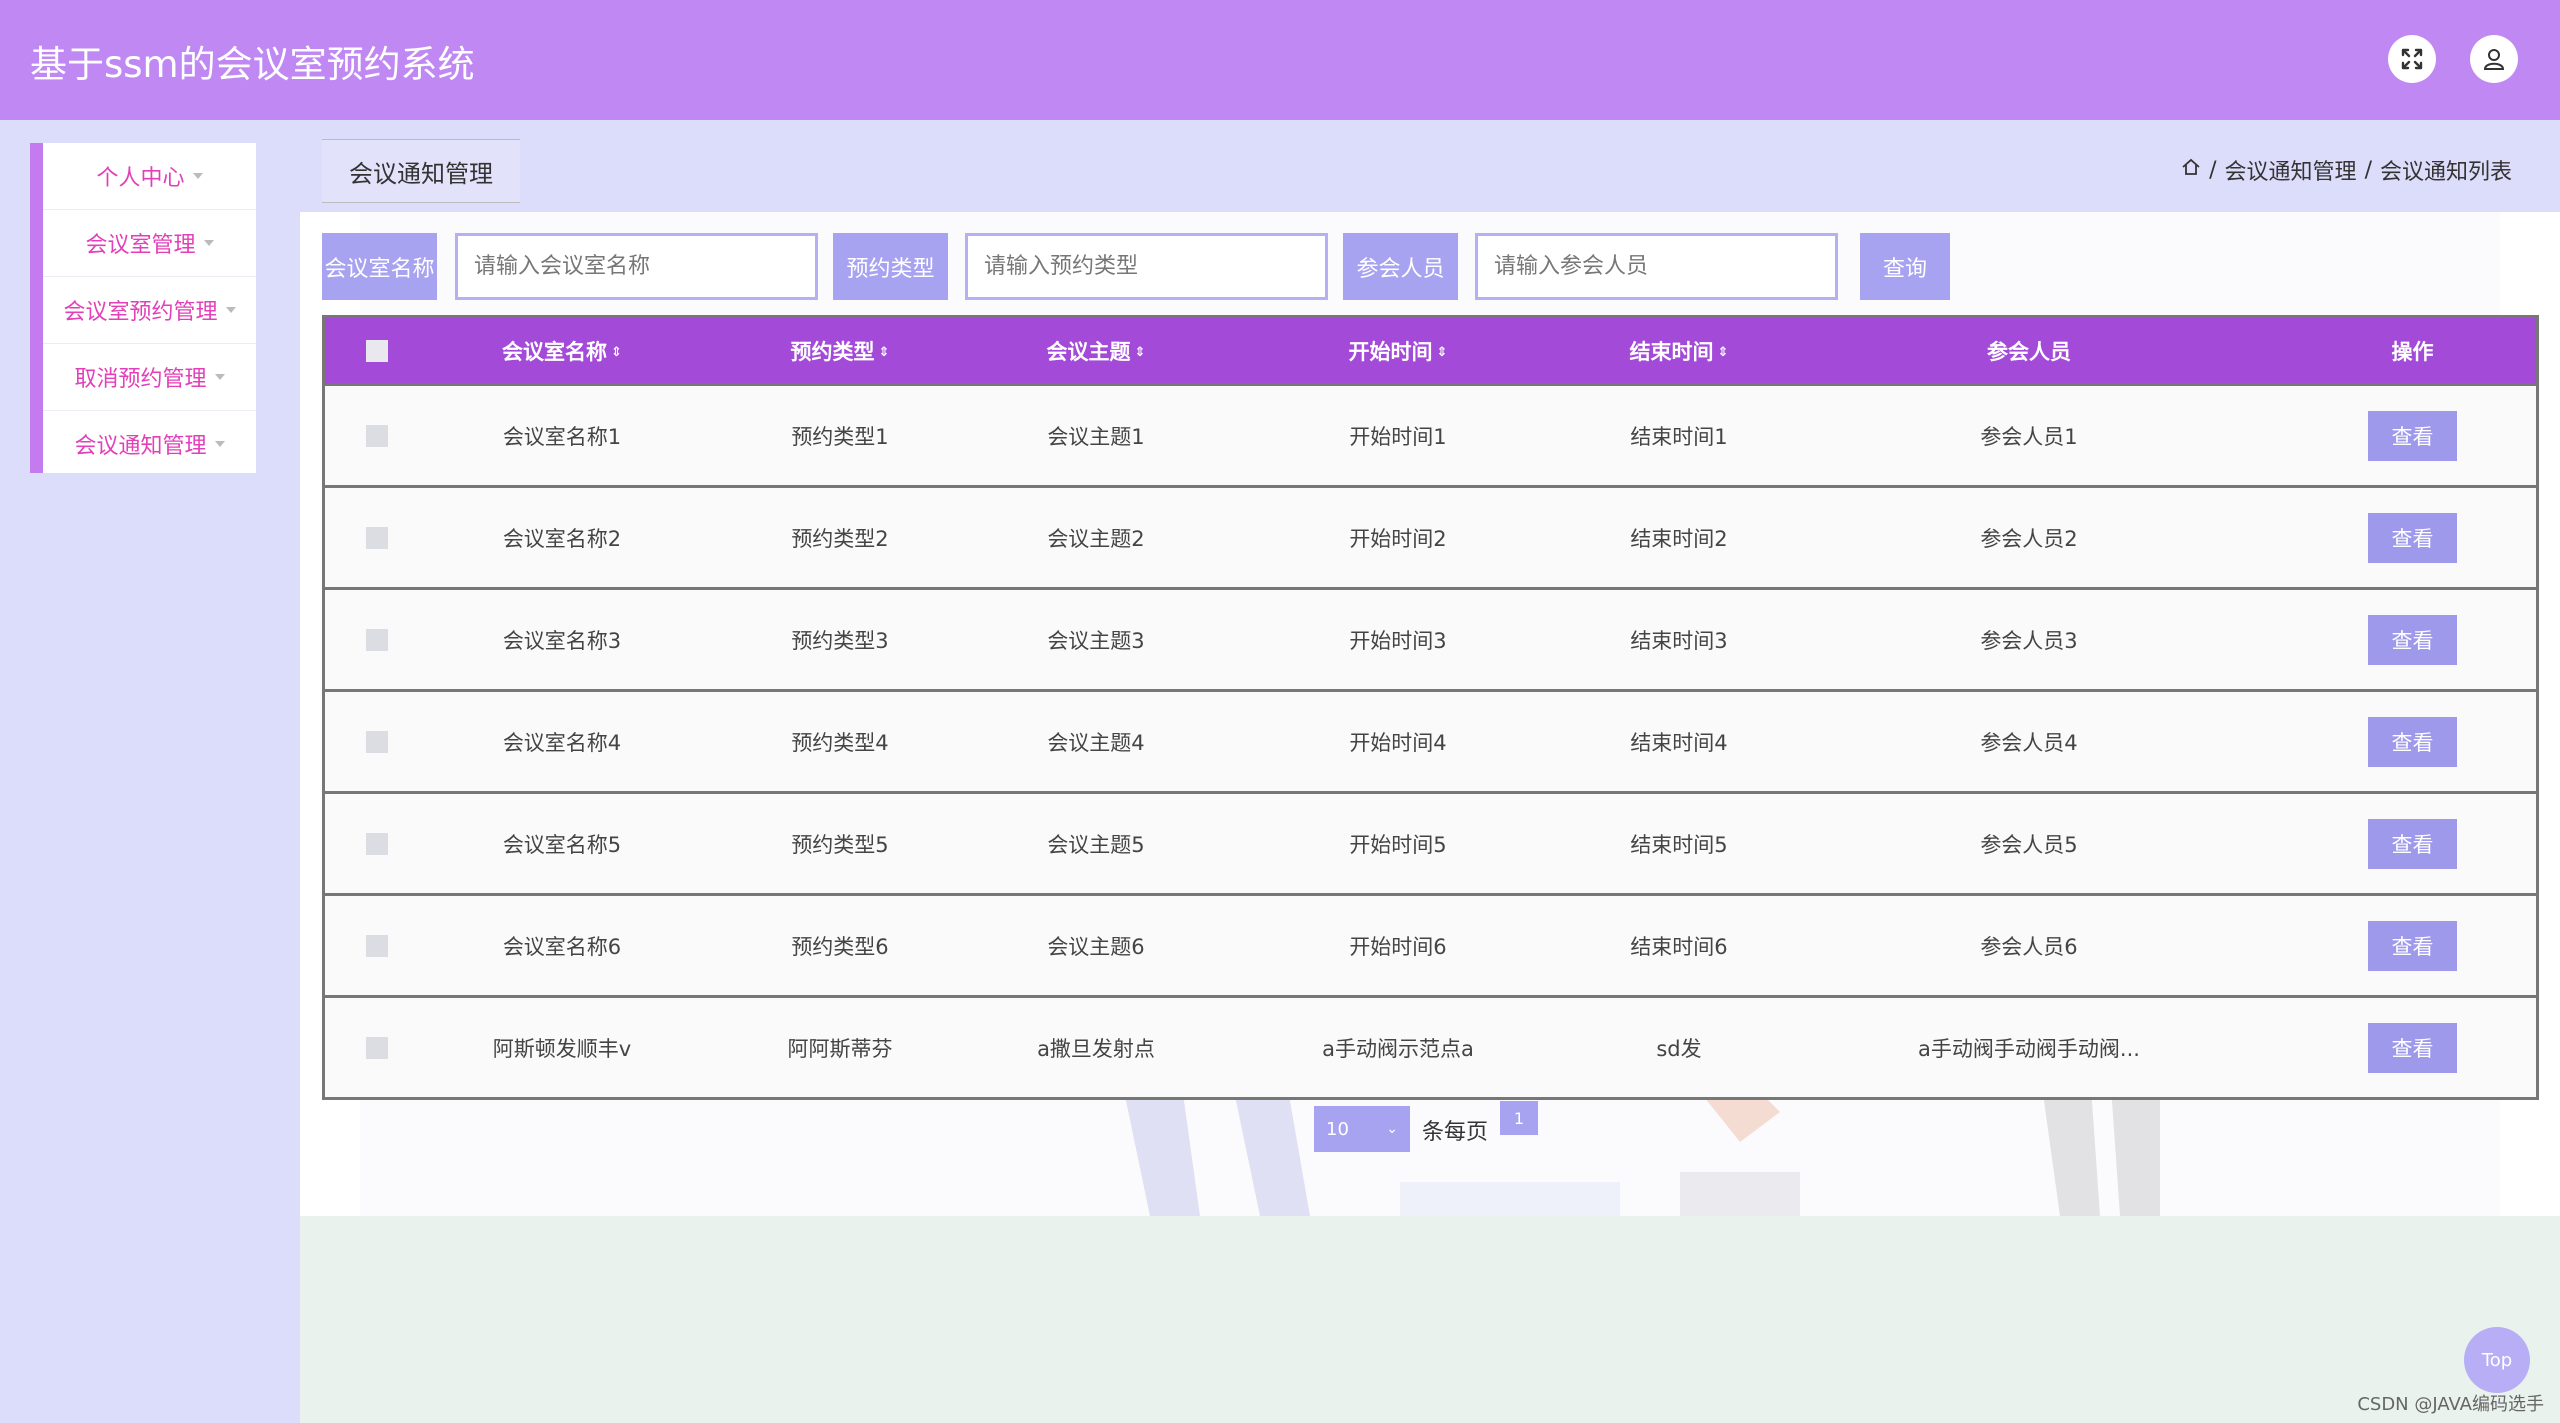 The image size is (2560, 1423). What do you see at coordinates (2029, 538) in the screenshot?
I see `cell-attendees: 参会人员2` at bounding box center [2029, 538].